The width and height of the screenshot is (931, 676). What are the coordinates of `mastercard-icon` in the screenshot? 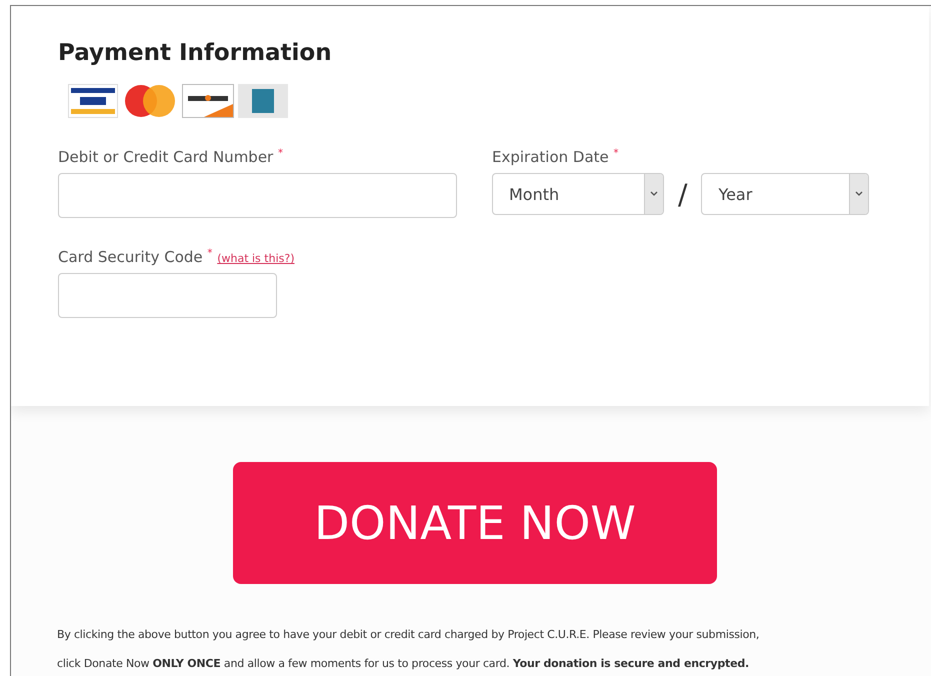 It's located at (150, 101).